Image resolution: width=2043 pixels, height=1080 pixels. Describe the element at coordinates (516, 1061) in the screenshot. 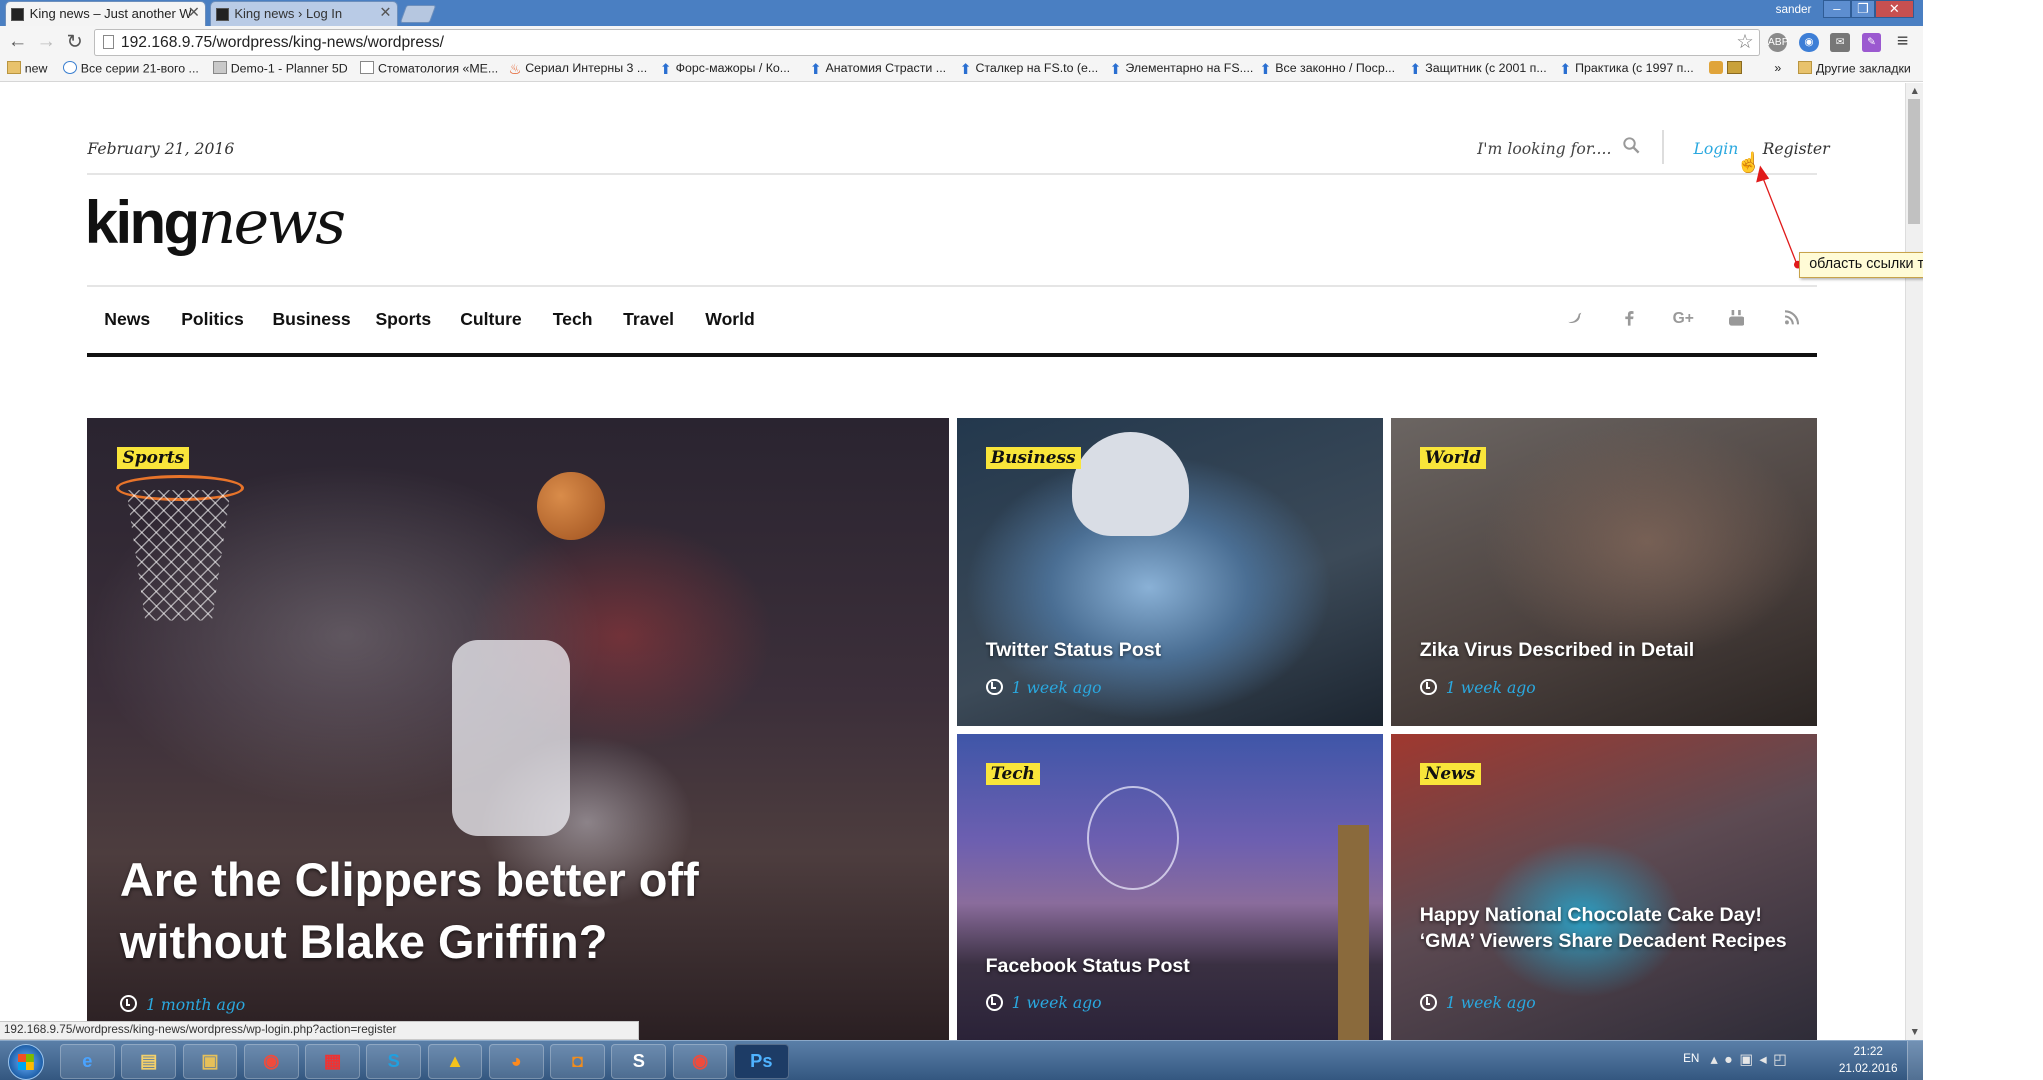

I see `firefox-icon: ◕` at that location.